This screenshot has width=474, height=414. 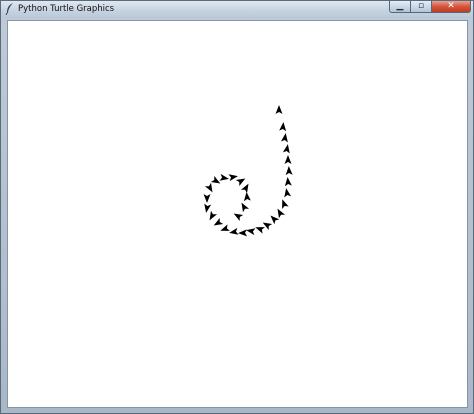 I want to click on close-button: ✕, so click(x=451, y=7).